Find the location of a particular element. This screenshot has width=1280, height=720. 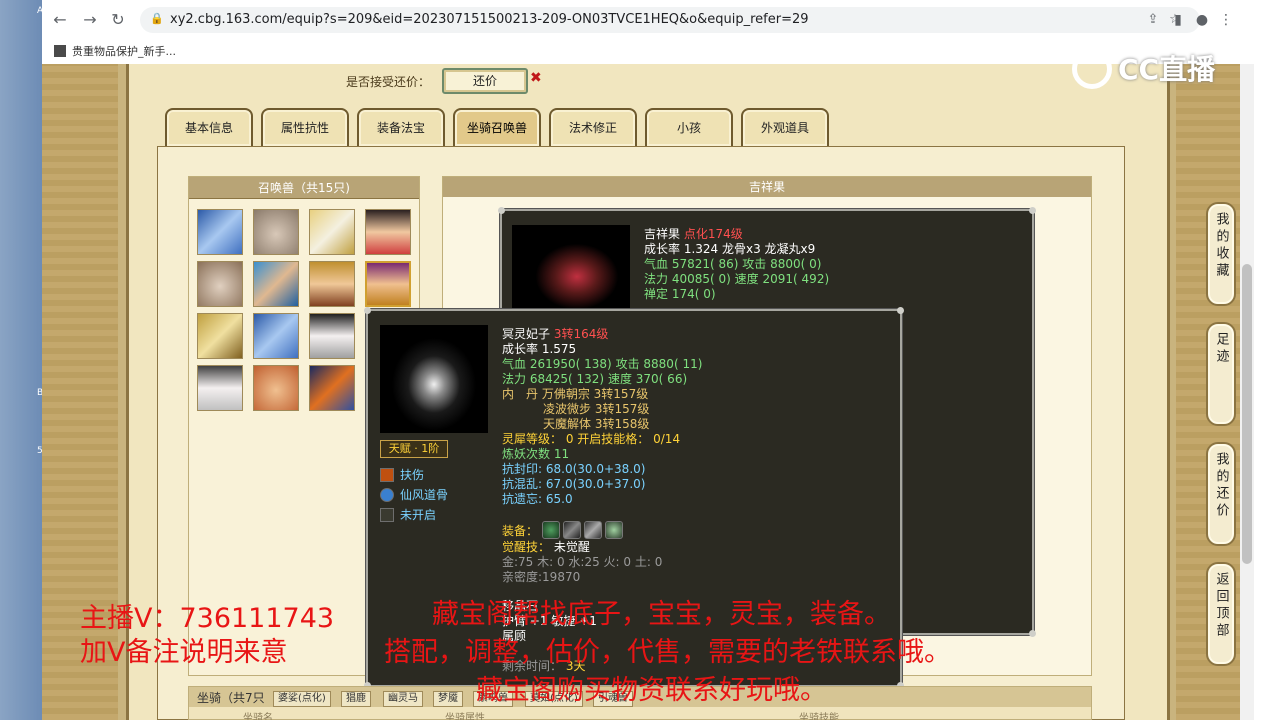

mount-col-skill: 坐骑技能 is located at coordinates (819, 716).